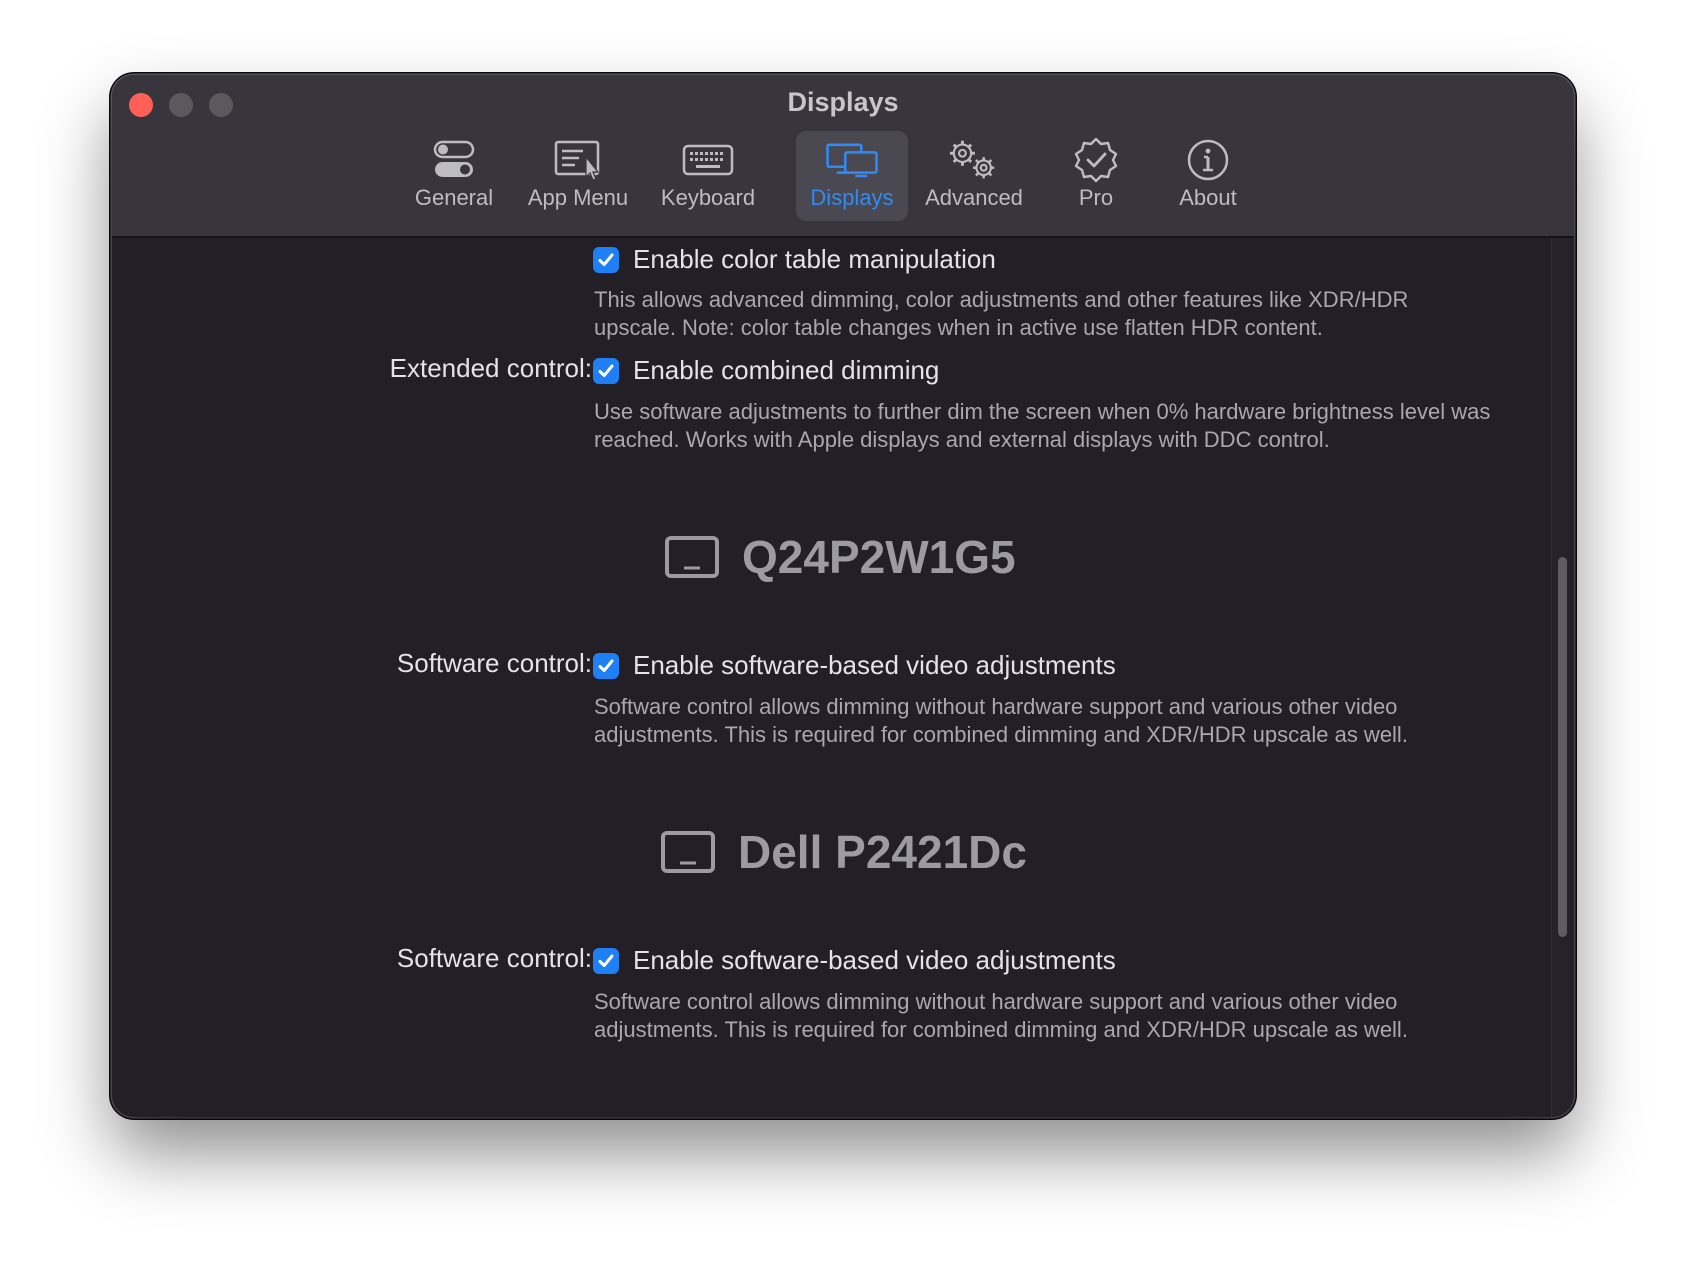  What do you see at coordinates (882, 852) in the screenshot?
I see `display-name: Dell P2421Dc` at bounding box center [882, 852].